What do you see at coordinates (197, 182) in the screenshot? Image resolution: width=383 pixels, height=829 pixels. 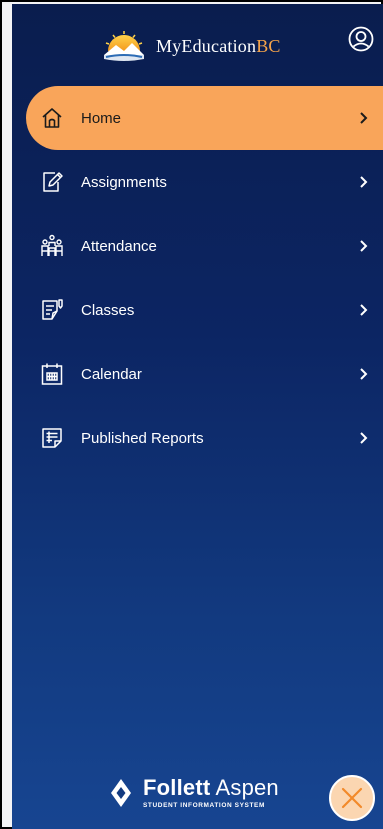 I see `nav-item-assignments: Assignments` at bounding box center [197, 182].